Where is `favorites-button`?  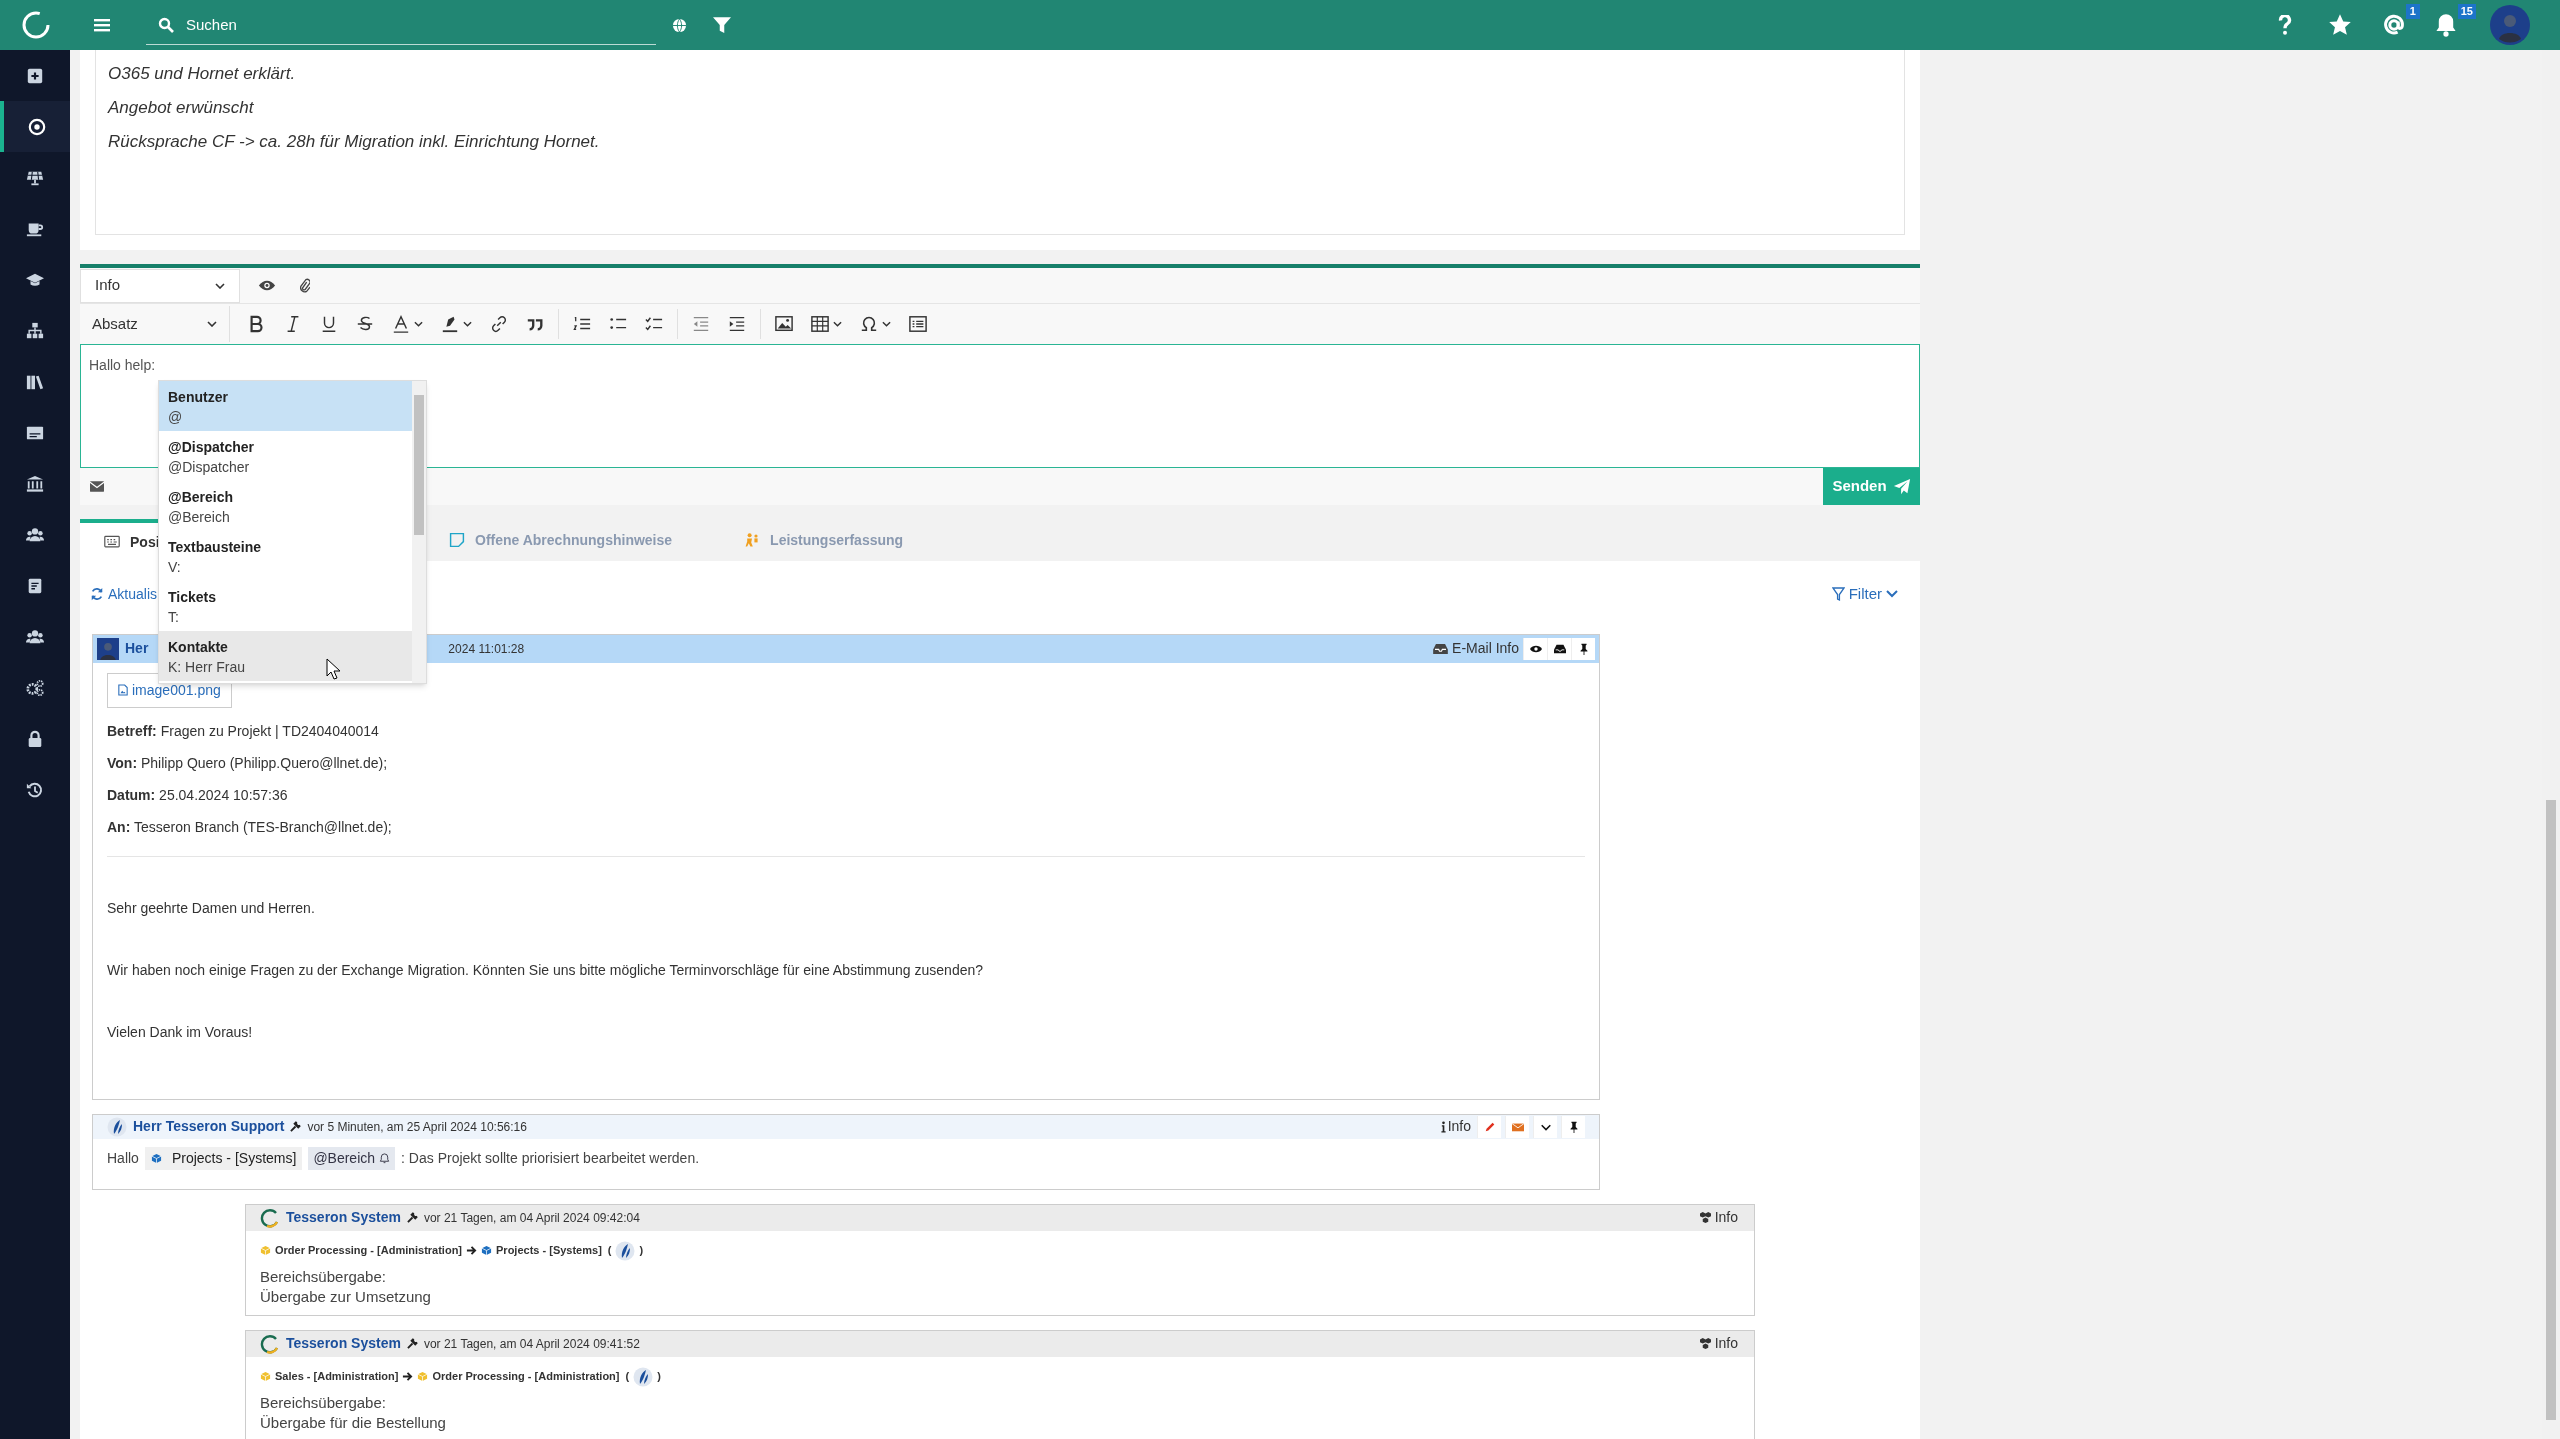 favorites-button is located at coordinates (2339, 25).